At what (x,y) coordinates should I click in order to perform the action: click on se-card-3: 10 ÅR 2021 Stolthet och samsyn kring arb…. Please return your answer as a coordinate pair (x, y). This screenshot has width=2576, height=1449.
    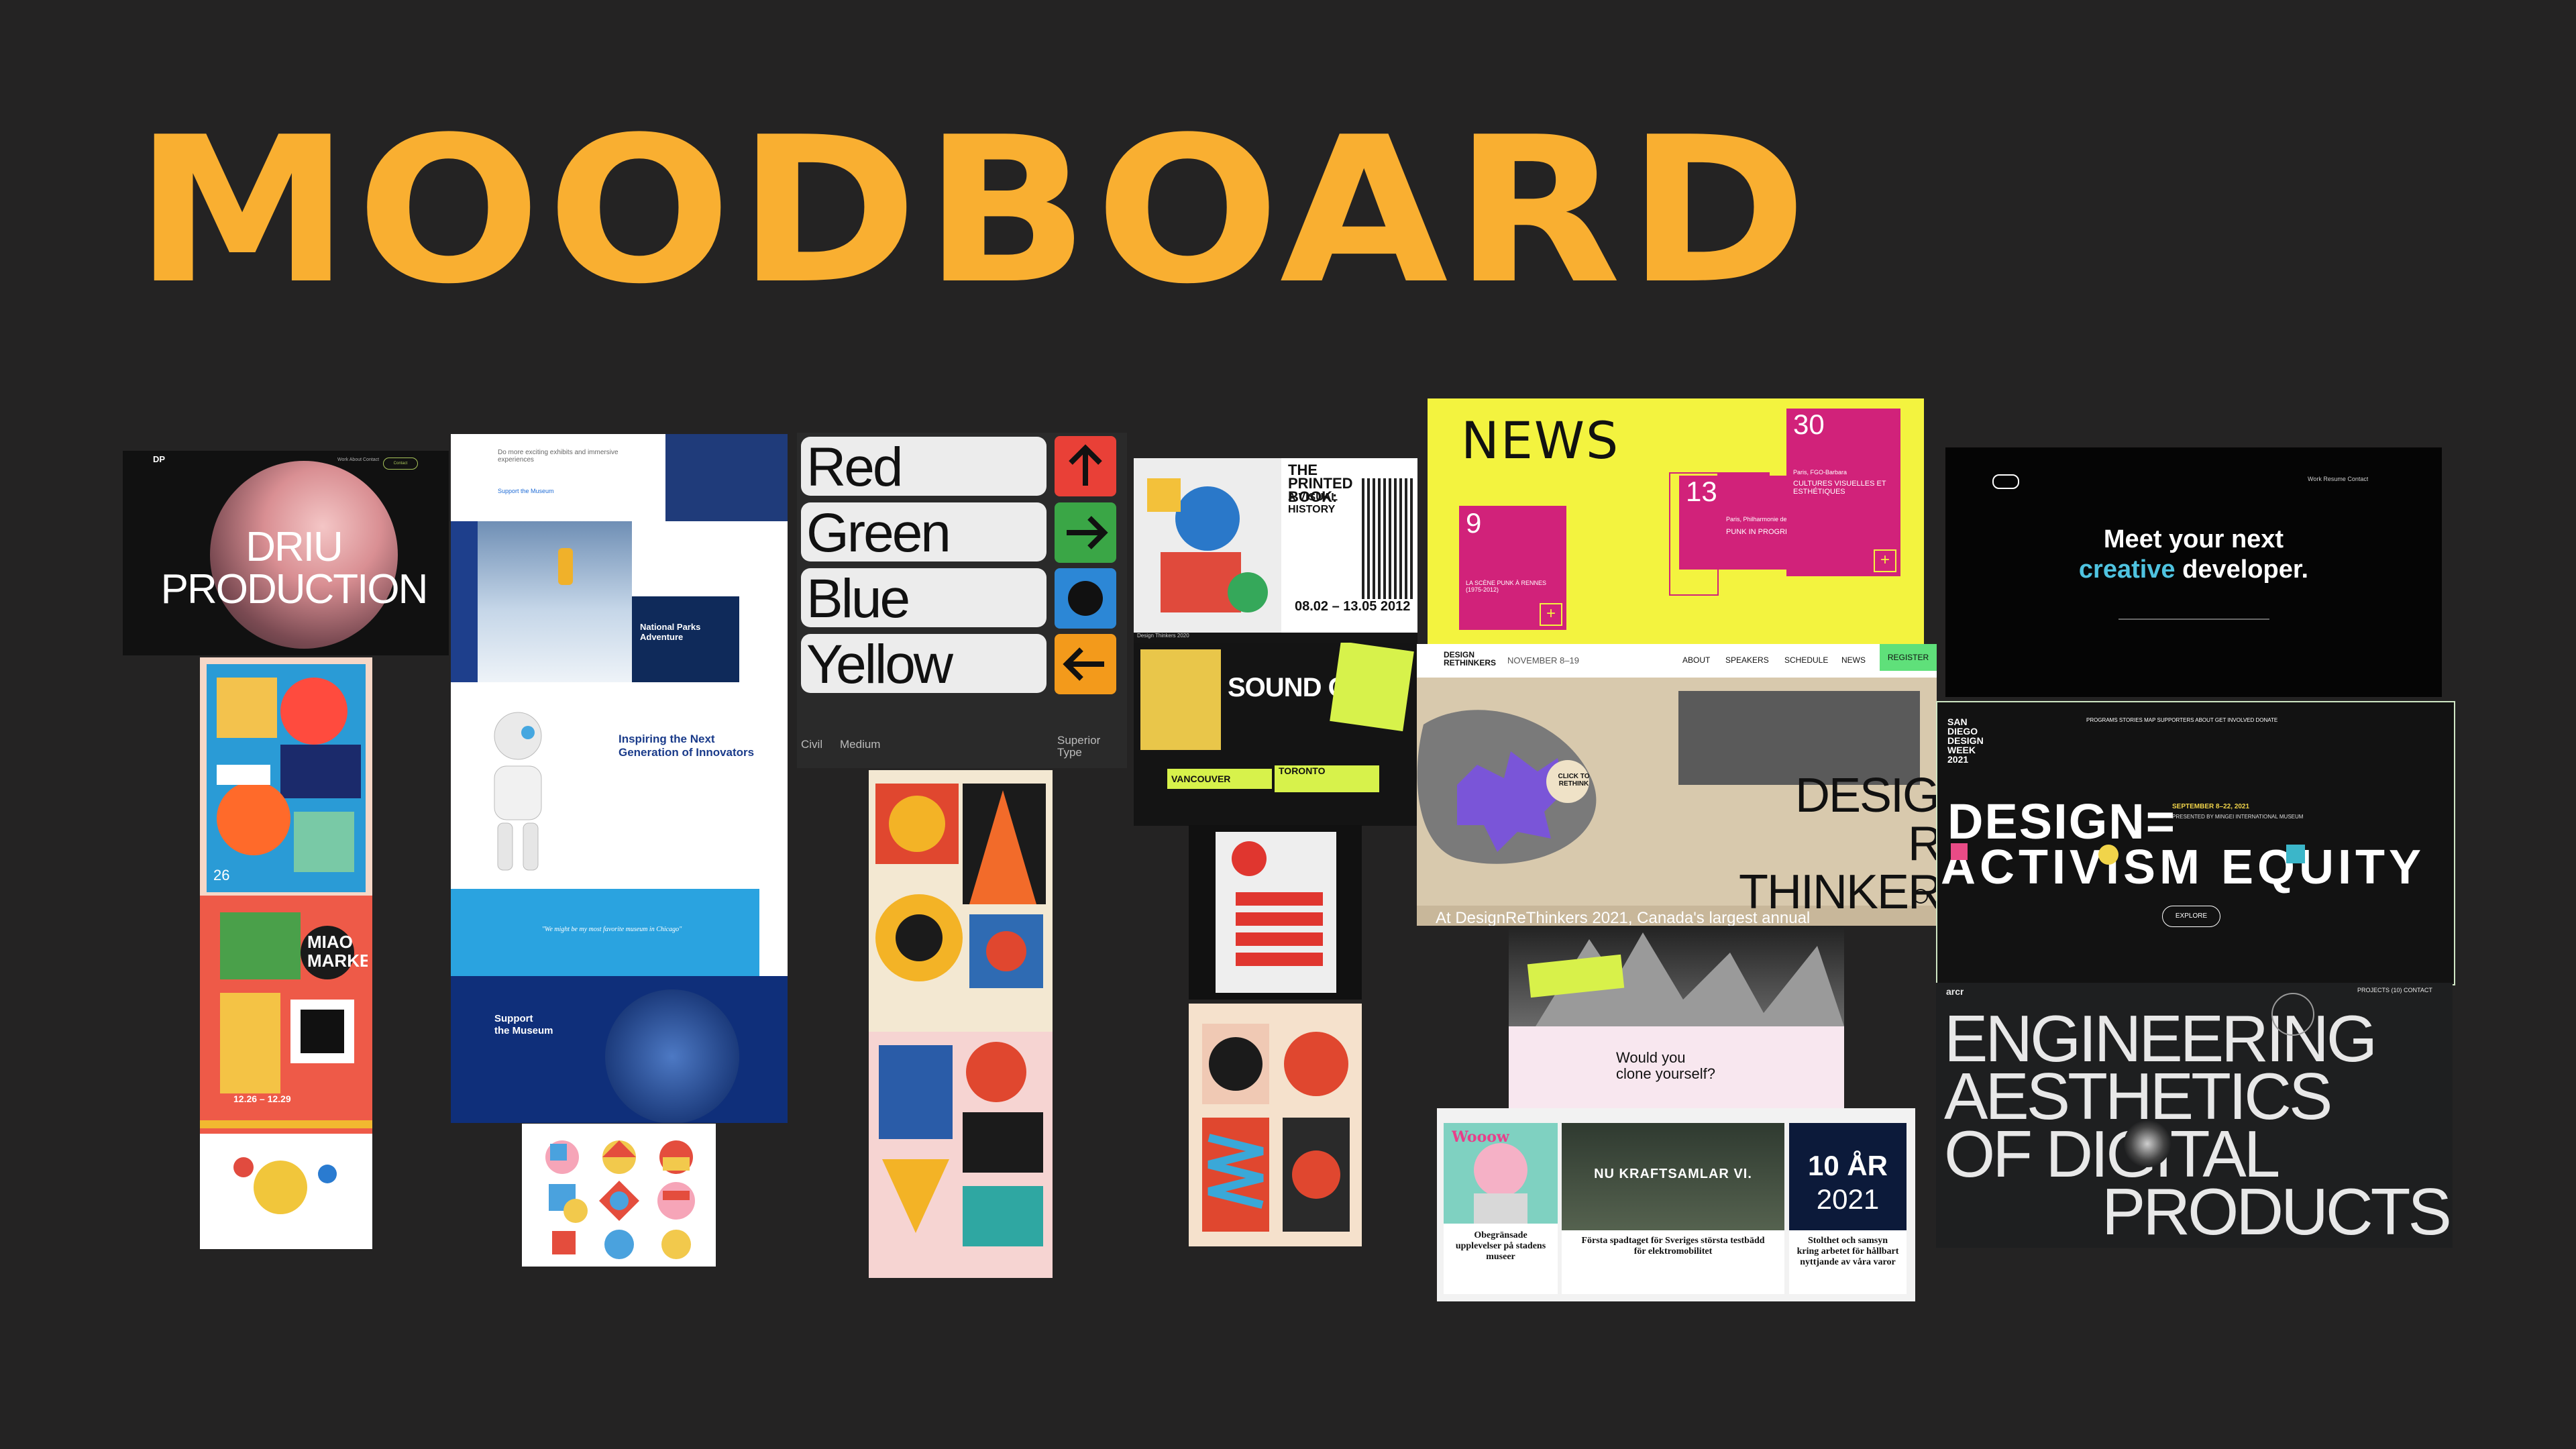
    Looking at the image, I should click on (1848, 1208).